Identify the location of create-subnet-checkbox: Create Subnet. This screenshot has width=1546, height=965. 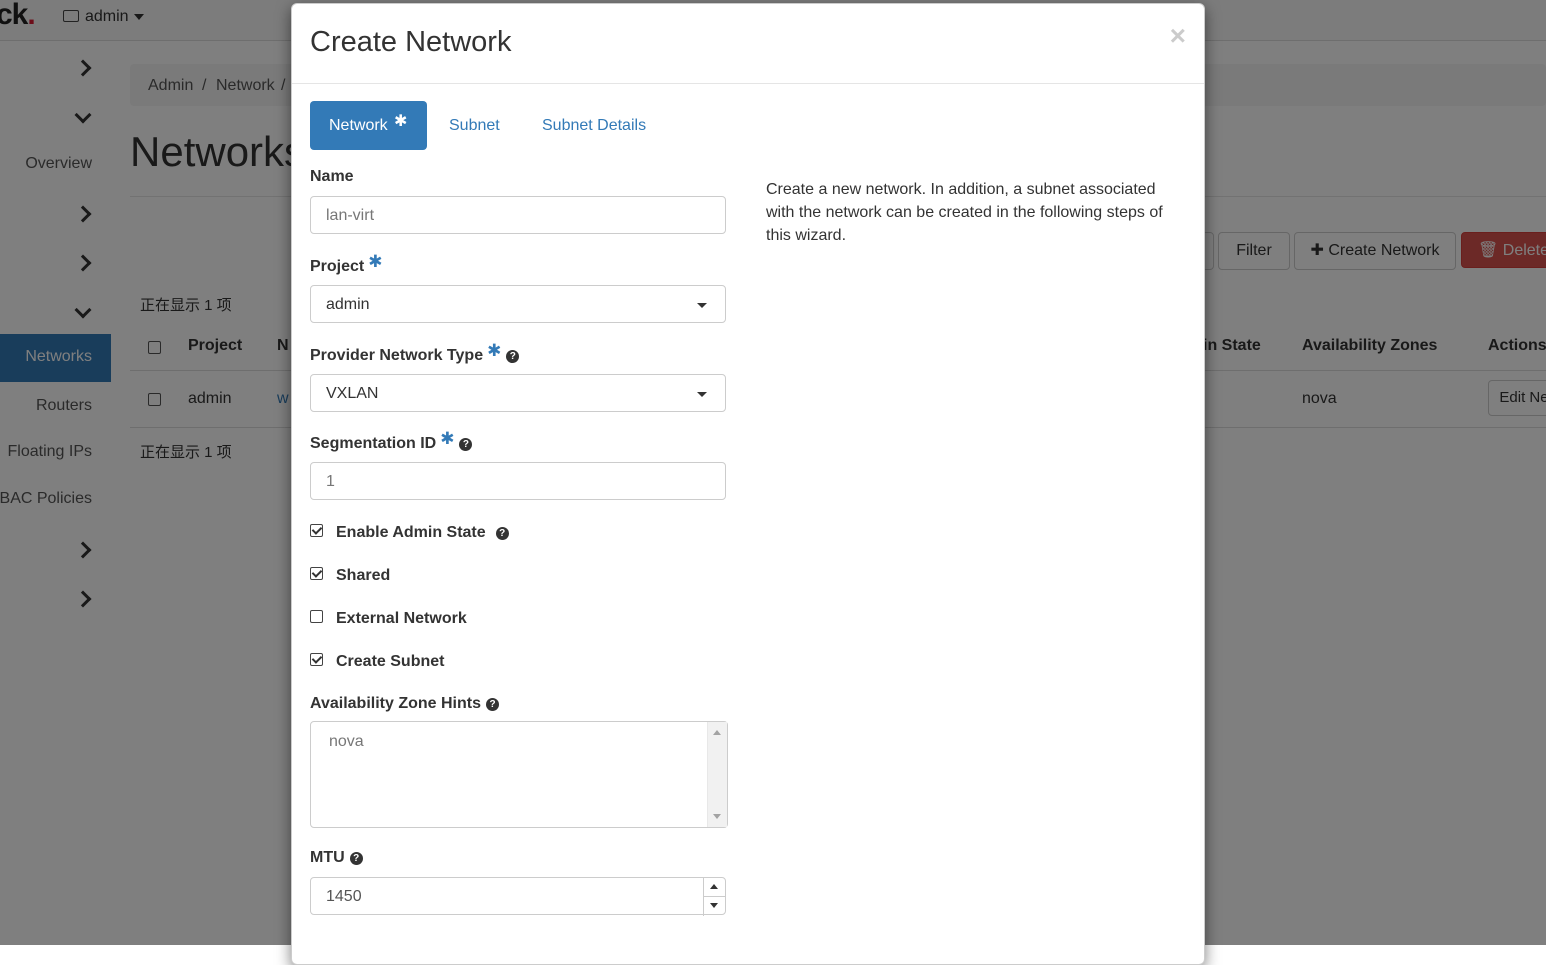
(377, 662).